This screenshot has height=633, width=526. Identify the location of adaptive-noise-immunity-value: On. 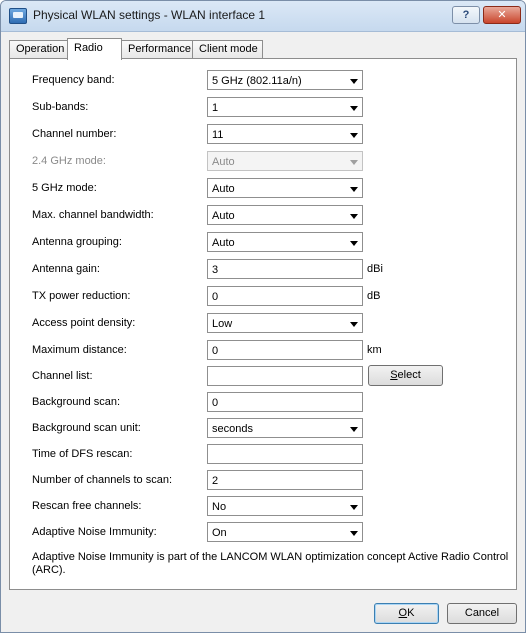
(219, 533).